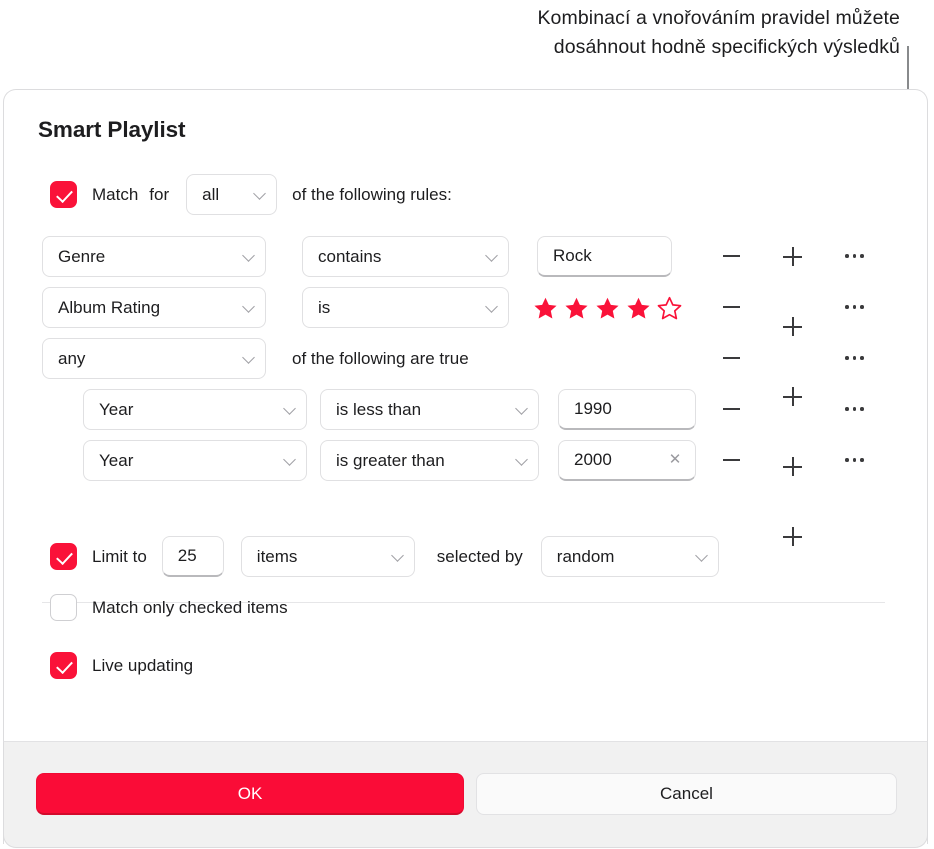  Describe the element at coordinates (479, 556) in the screenshot. I see `selected-by-label: selected by` at that location.